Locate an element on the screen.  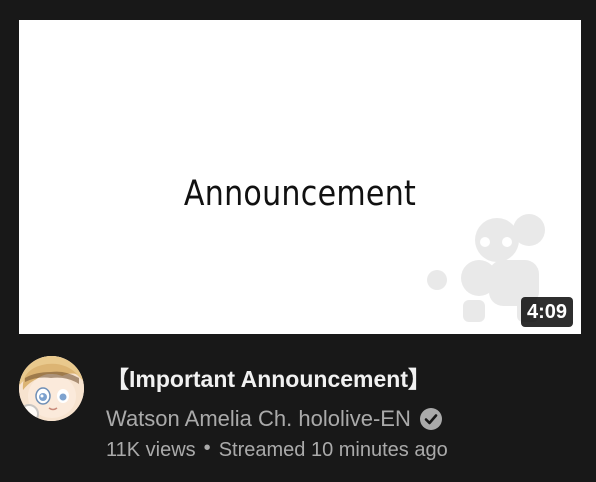
avatar-image is located at coordinates (51, 388).